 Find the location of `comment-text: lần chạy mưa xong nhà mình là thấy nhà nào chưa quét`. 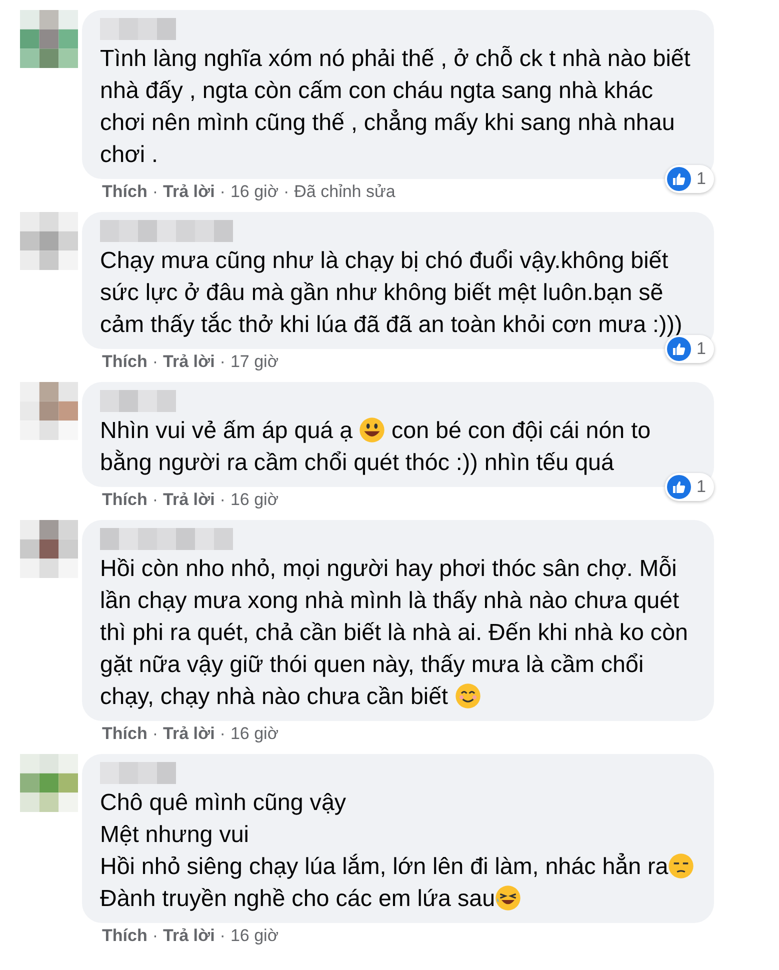

comment-text: lần chạy mưa xong nhà mình là thấy nhà nào chưa quét is located at coordinates (390, 600).